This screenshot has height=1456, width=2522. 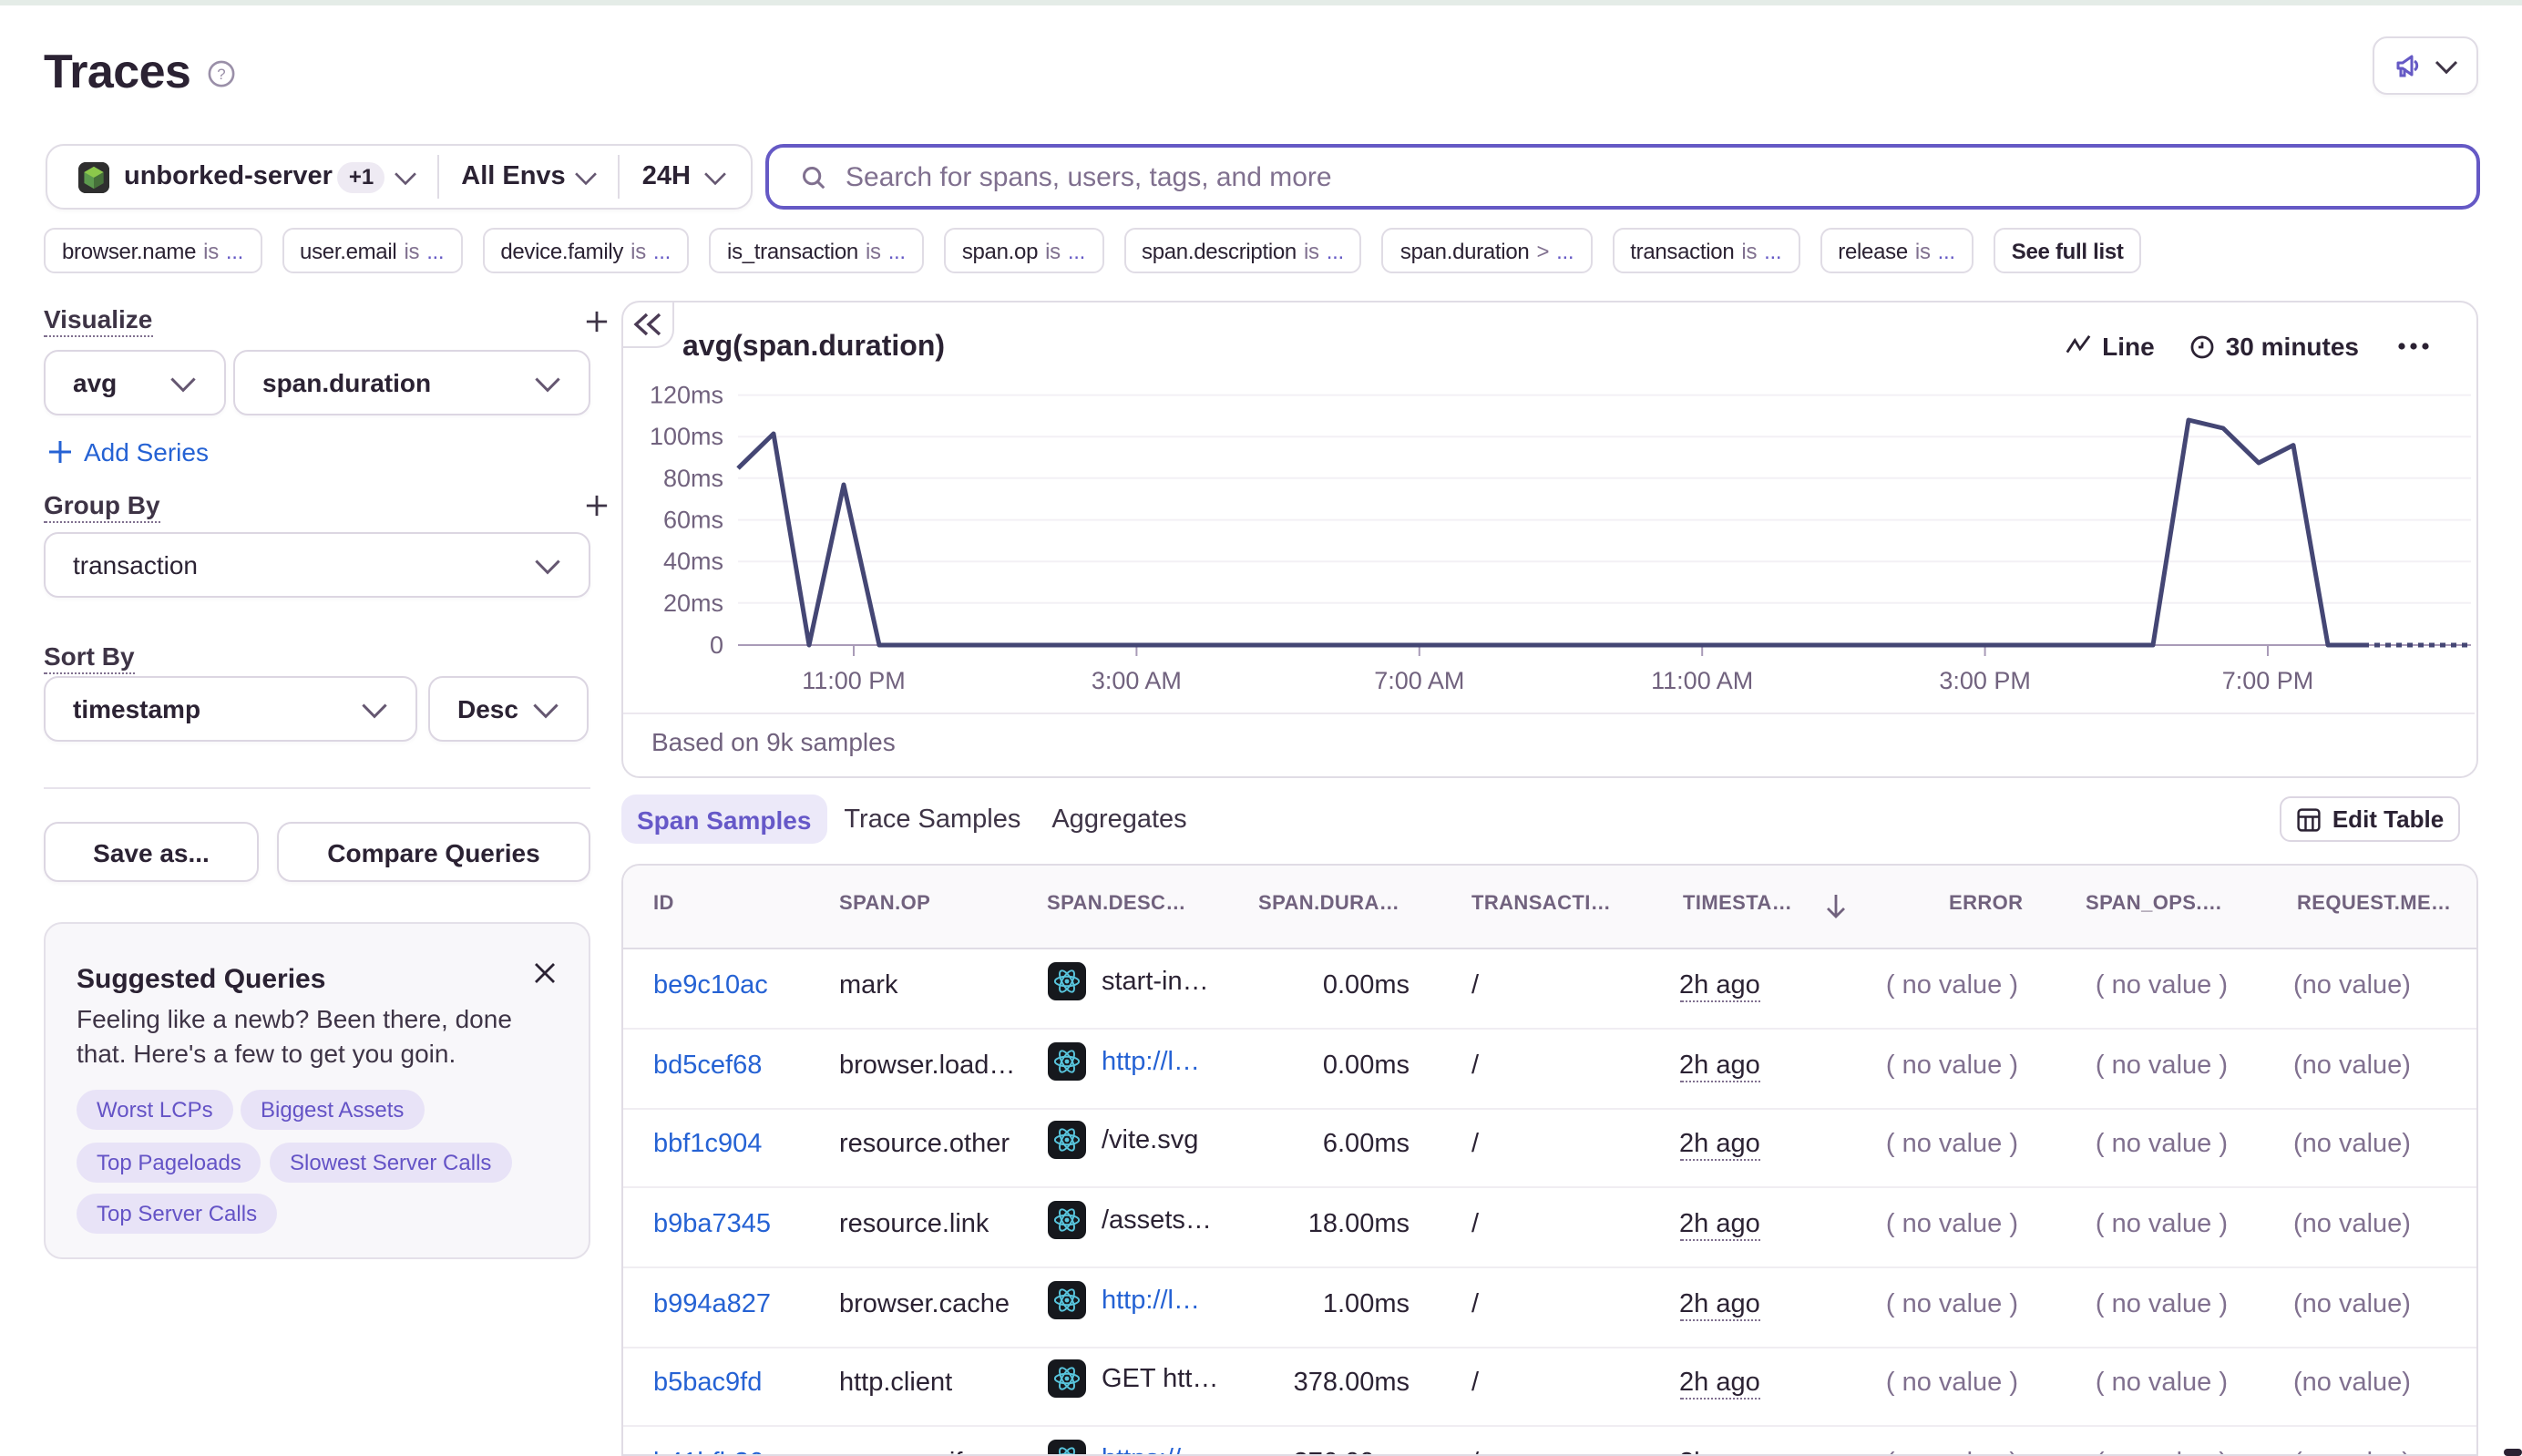 What do you see at coordinates (716, 645) in the screenshot?
I see `svg-text: 0` at bounding box center [716, 645].